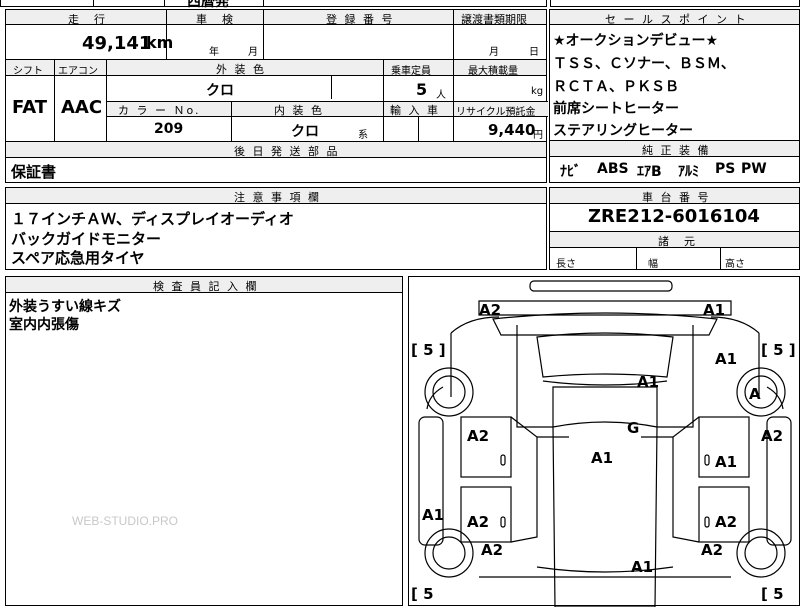 The height and width of the screenshot is (607, 800). Describe the element at coordinates (206, 286) in the screenshot. I see `inspector-label: 検 査 員 記 入 欄` at that location.